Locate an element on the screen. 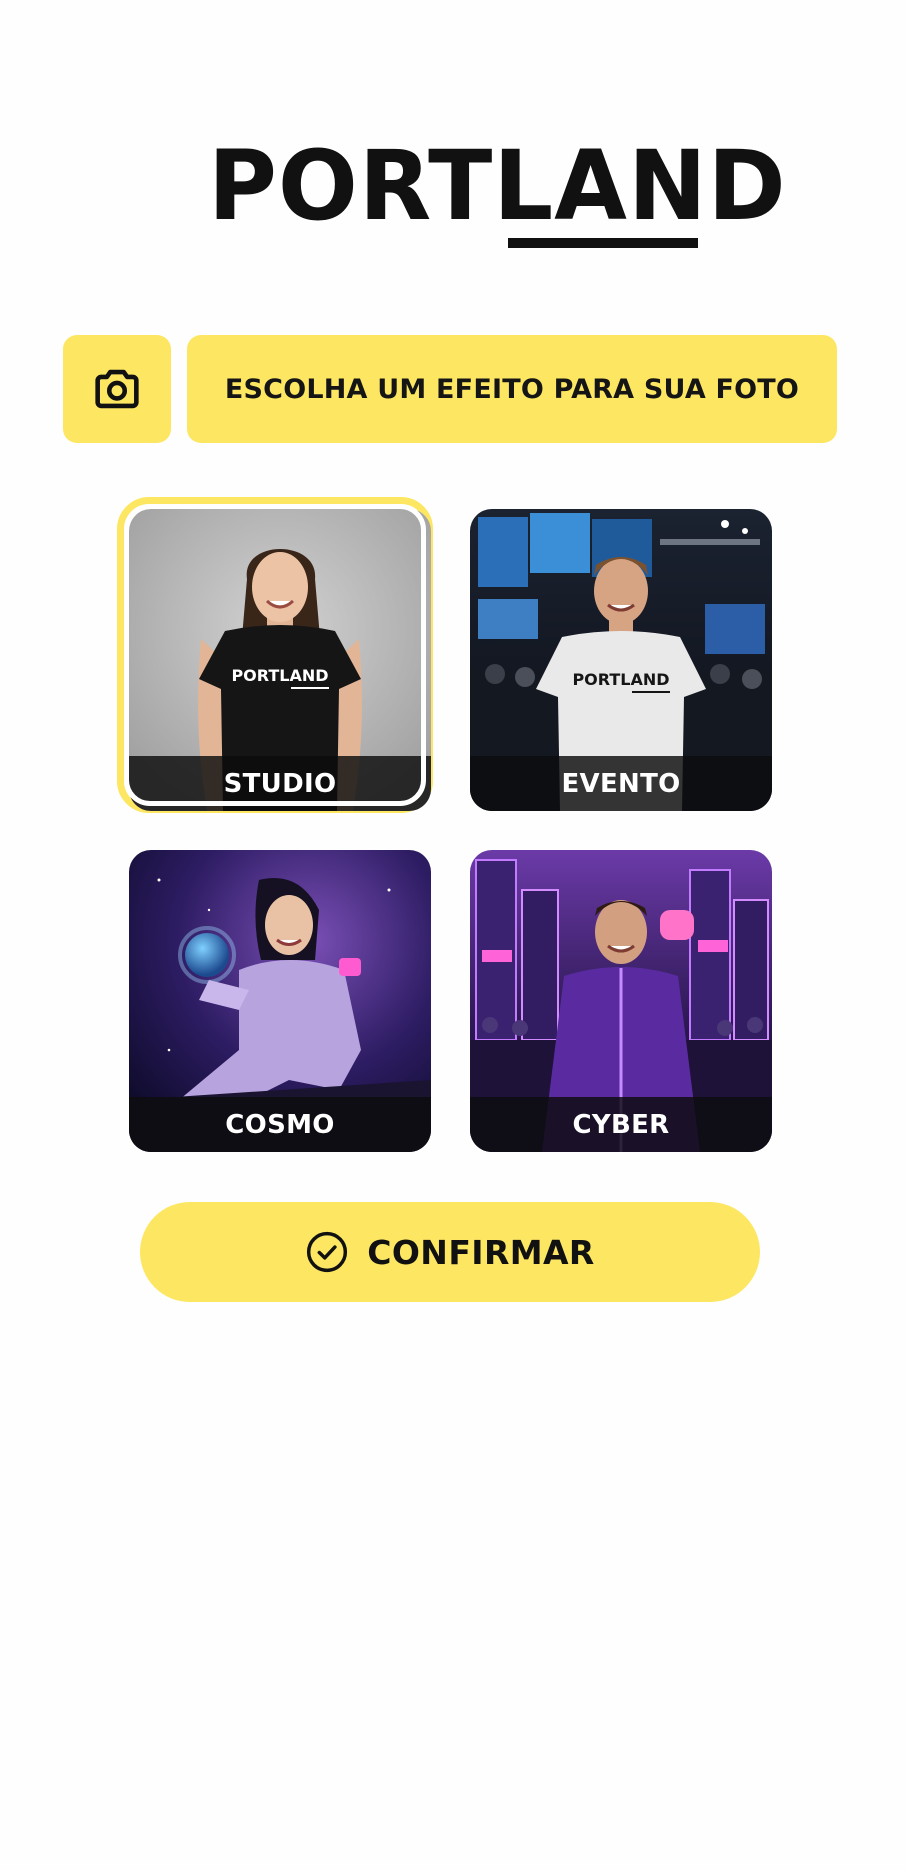 The width and height of the screenshot is (905, 1870). effect-label-bar: EVENTO is located at coordinates (621, 783).